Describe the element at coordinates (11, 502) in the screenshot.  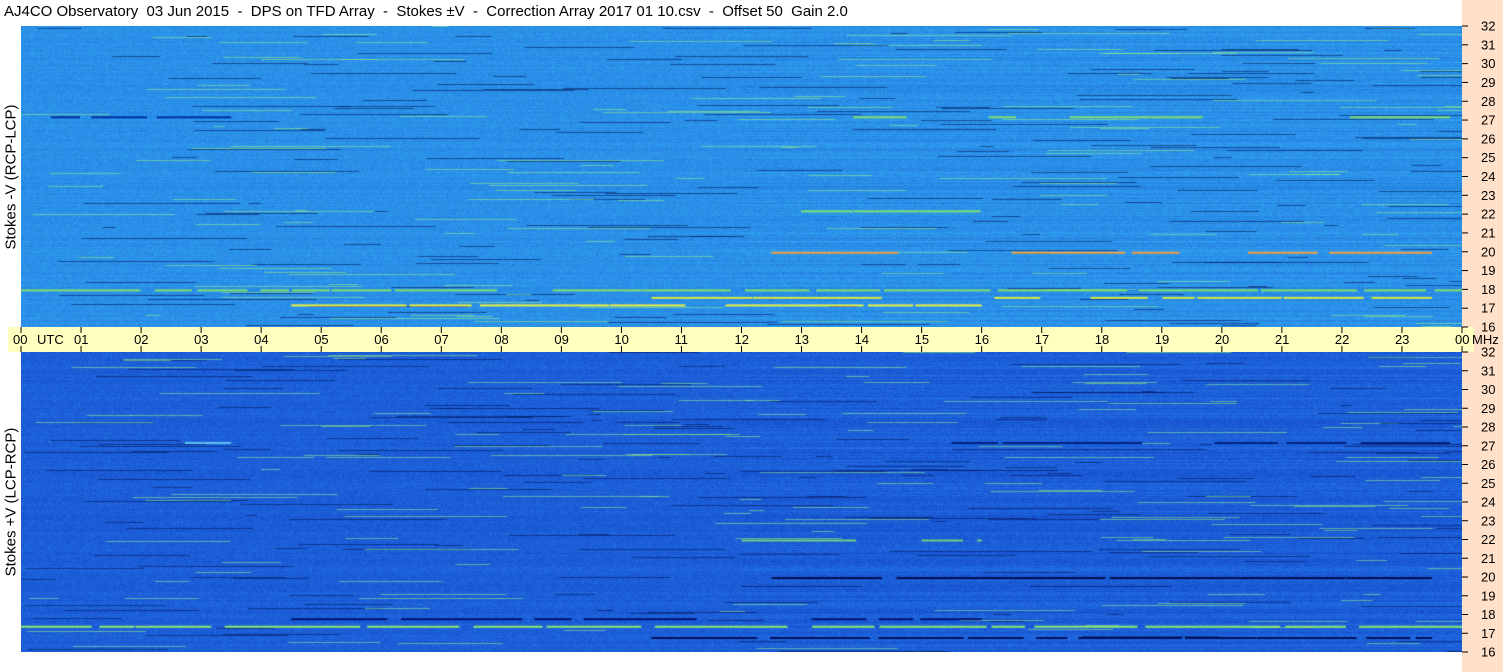
I see `bottom-panel-ylabel-text: Stokes +V (LCP-RCP)` at that location.